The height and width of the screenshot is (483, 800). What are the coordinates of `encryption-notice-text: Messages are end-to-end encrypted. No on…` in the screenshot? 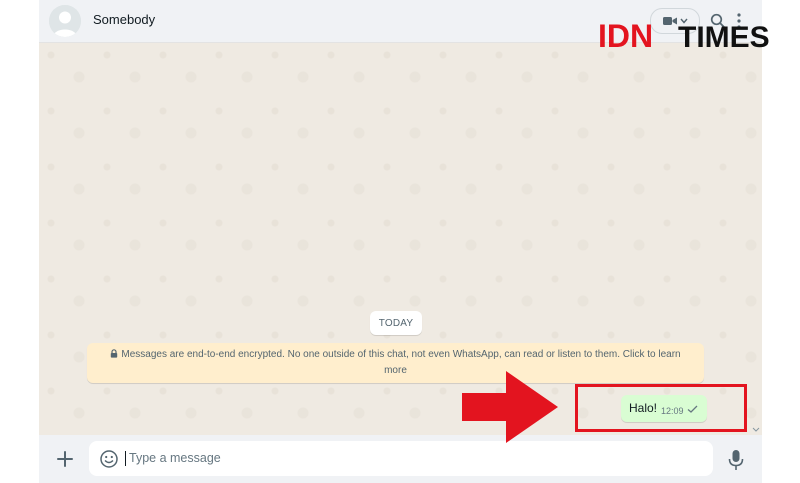 It's located at (401, 354).